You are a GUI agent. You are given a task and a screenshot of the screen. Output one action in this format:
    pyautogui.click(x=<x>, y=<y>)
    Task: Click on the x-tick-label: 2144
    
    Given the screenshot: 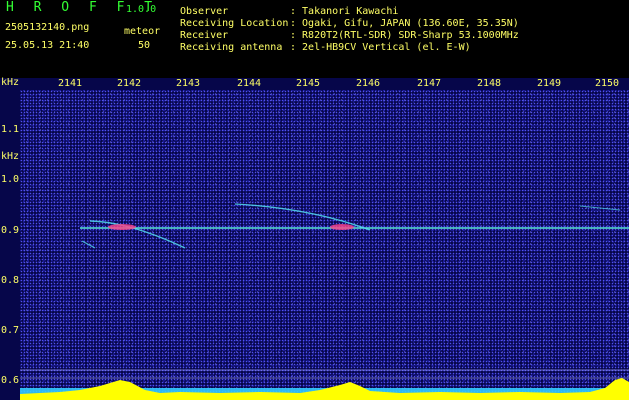 What is the action you would take?
    pyautogui.click(x=249, y=83)
    